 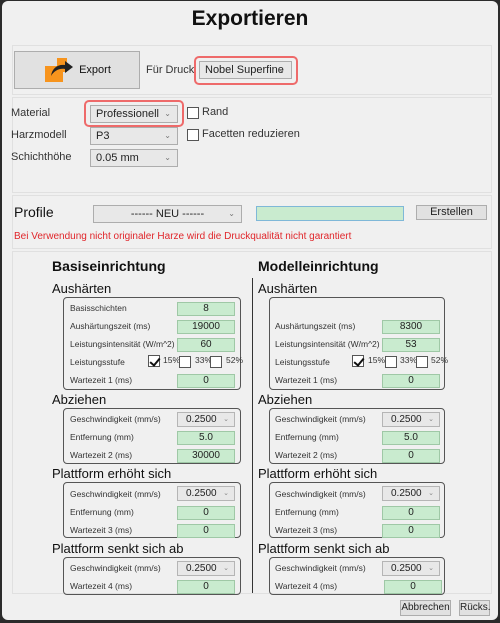 I want to click on model-level-15-checkbox, so click(x=358, y=361).